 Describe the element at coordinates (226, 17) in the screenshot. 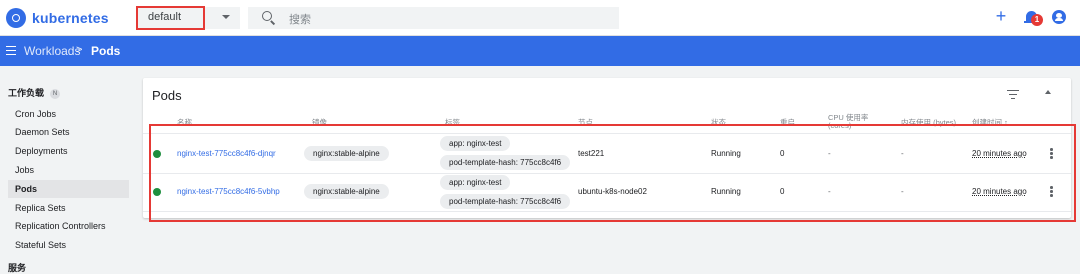

I see `chevron-down-icon` at that location.